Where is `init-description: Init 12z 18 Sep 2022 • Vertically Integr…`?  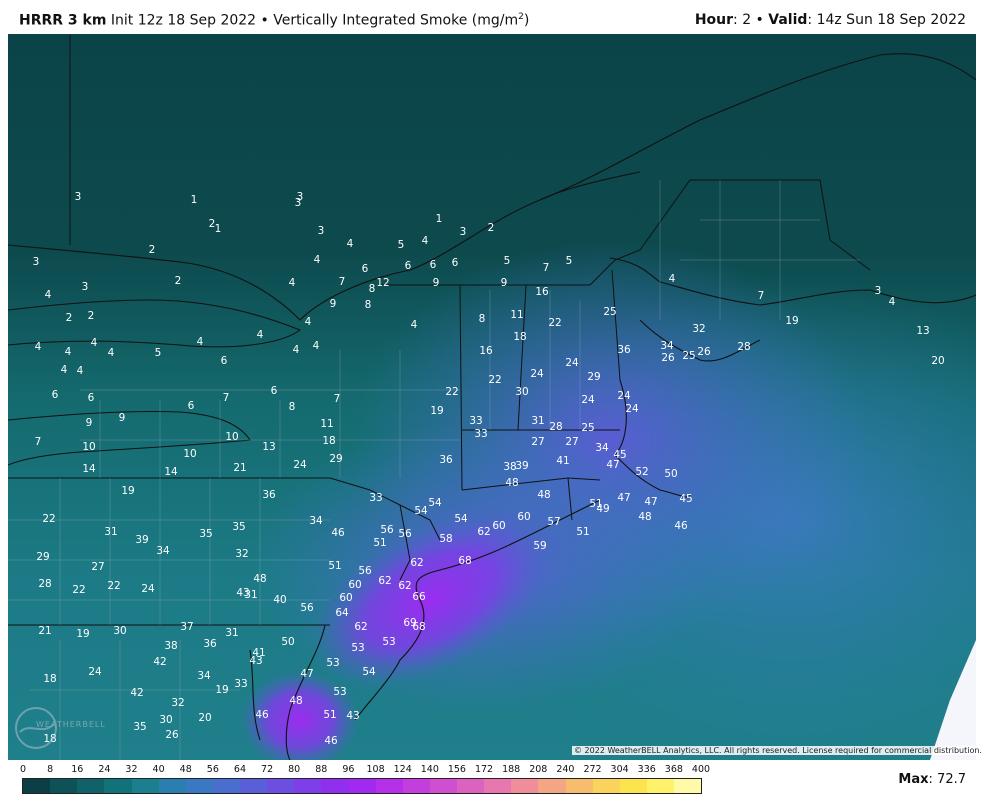
init-description: Init 12z 18 Sep 2022 • Vertically Integr… is located at coordinates (312, 20).